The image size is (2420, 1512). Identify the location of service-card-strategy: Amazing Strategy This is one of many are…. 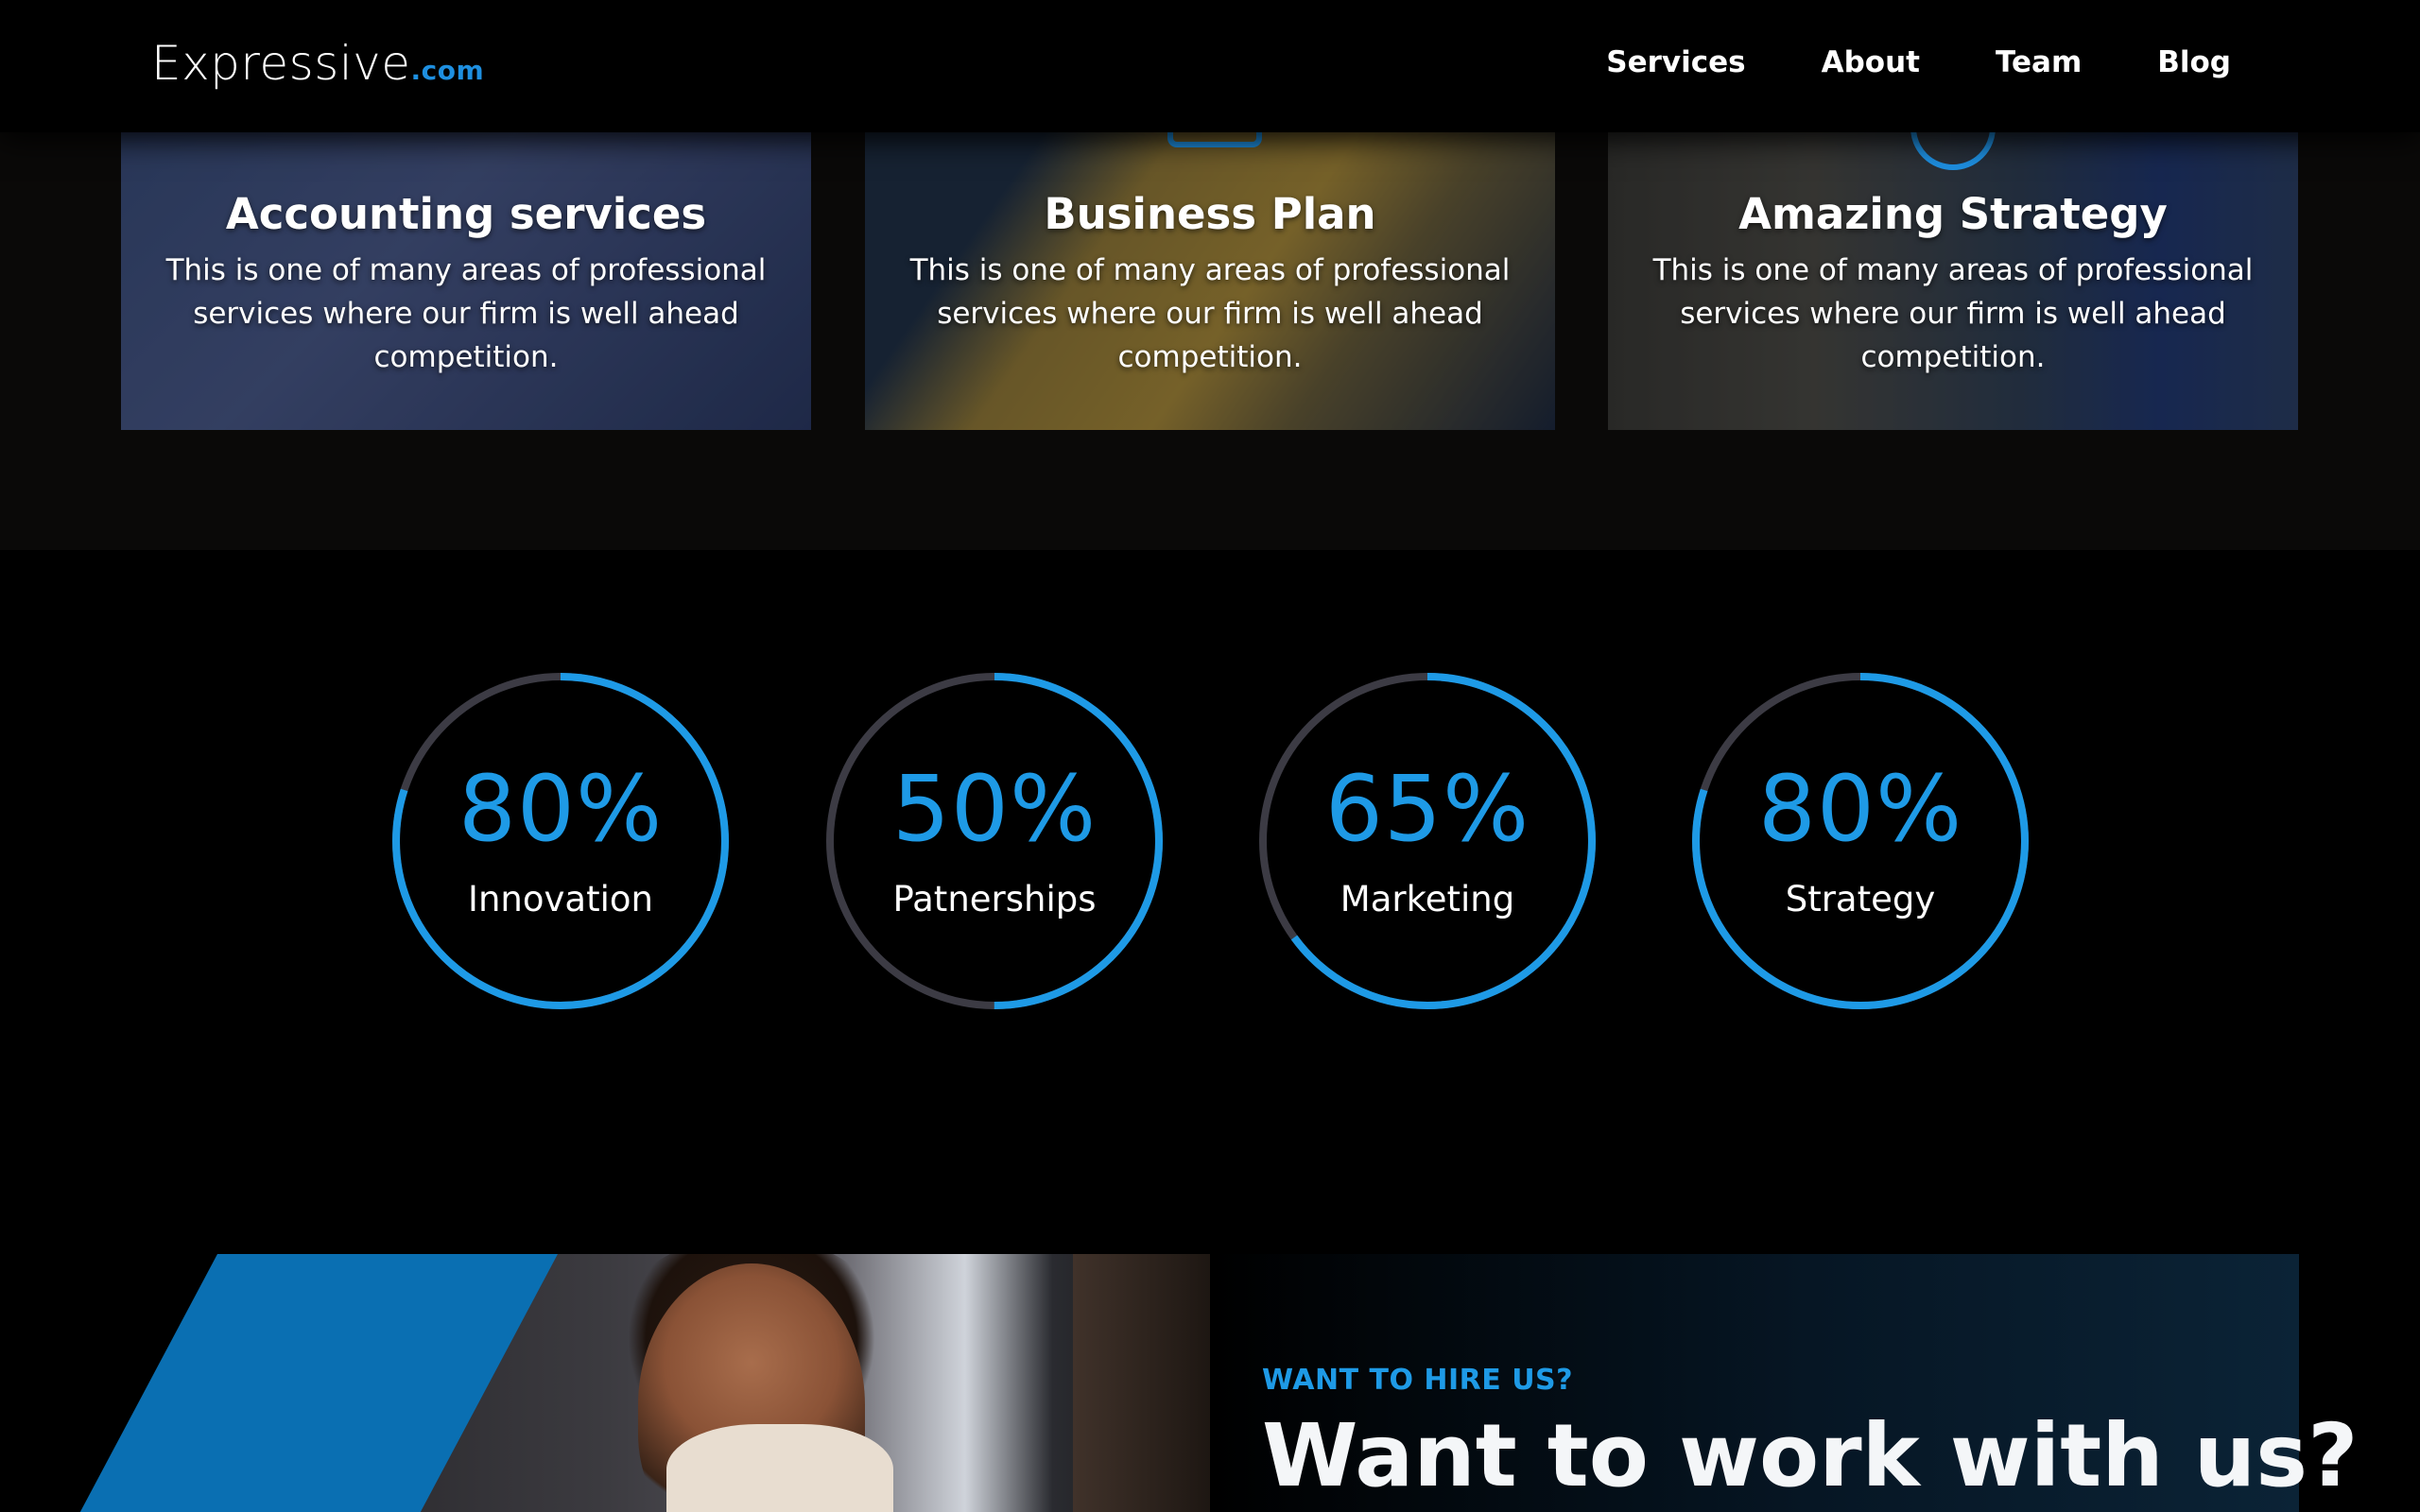
(1953, 281).